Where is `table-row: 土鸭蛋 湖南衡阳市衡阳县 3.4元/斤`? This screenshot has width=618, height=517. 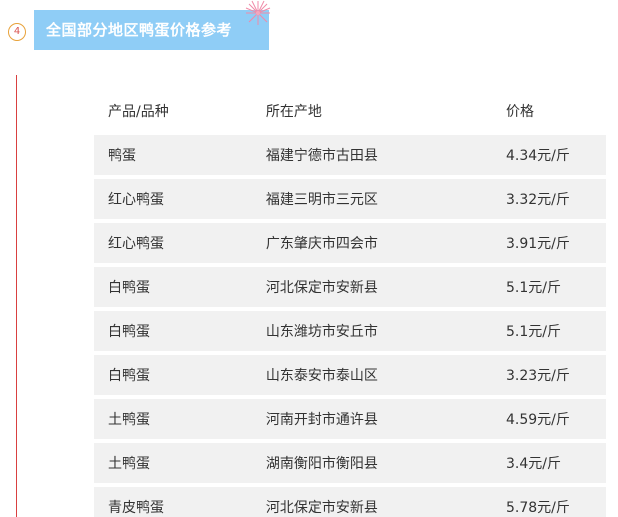 table-row: 土鸭蛋 湖南衡阳市衡阳县 3.4元/斤 is located at coordinates (350, 463).